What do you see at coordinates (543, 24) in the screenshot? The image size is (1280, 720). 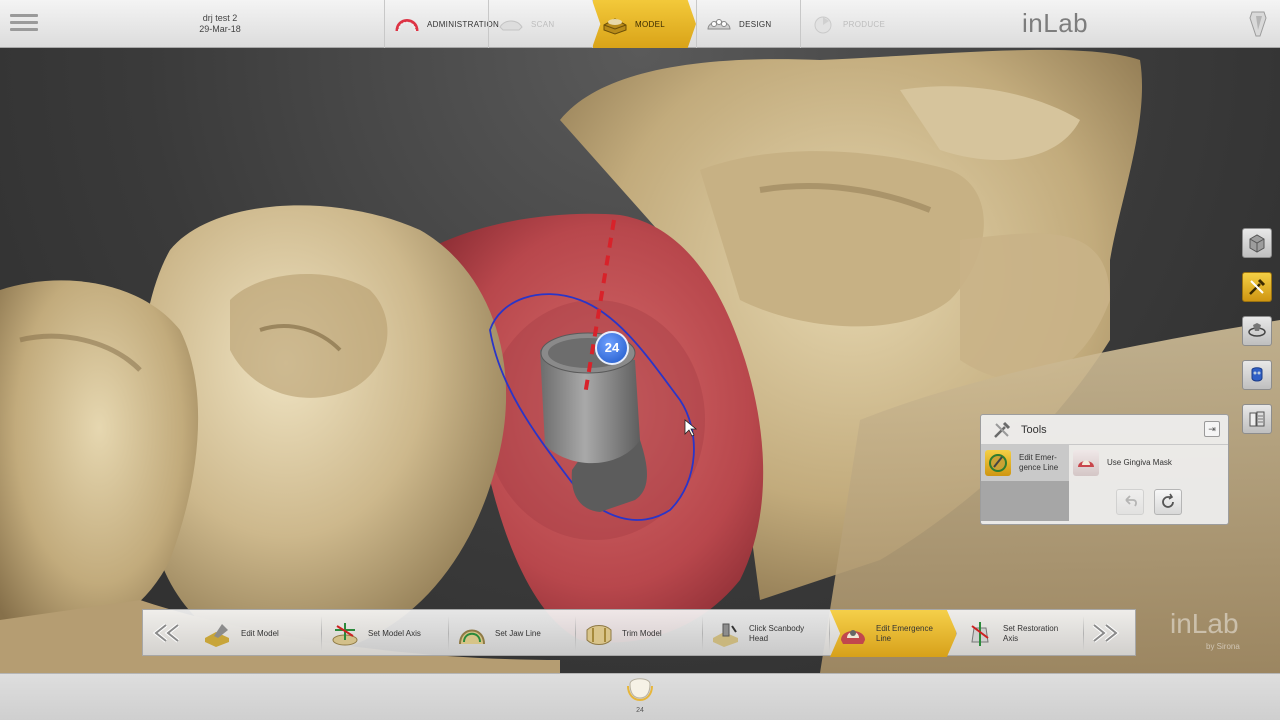 I see `phase-label: SCAN` at bounding box center [543, 24].